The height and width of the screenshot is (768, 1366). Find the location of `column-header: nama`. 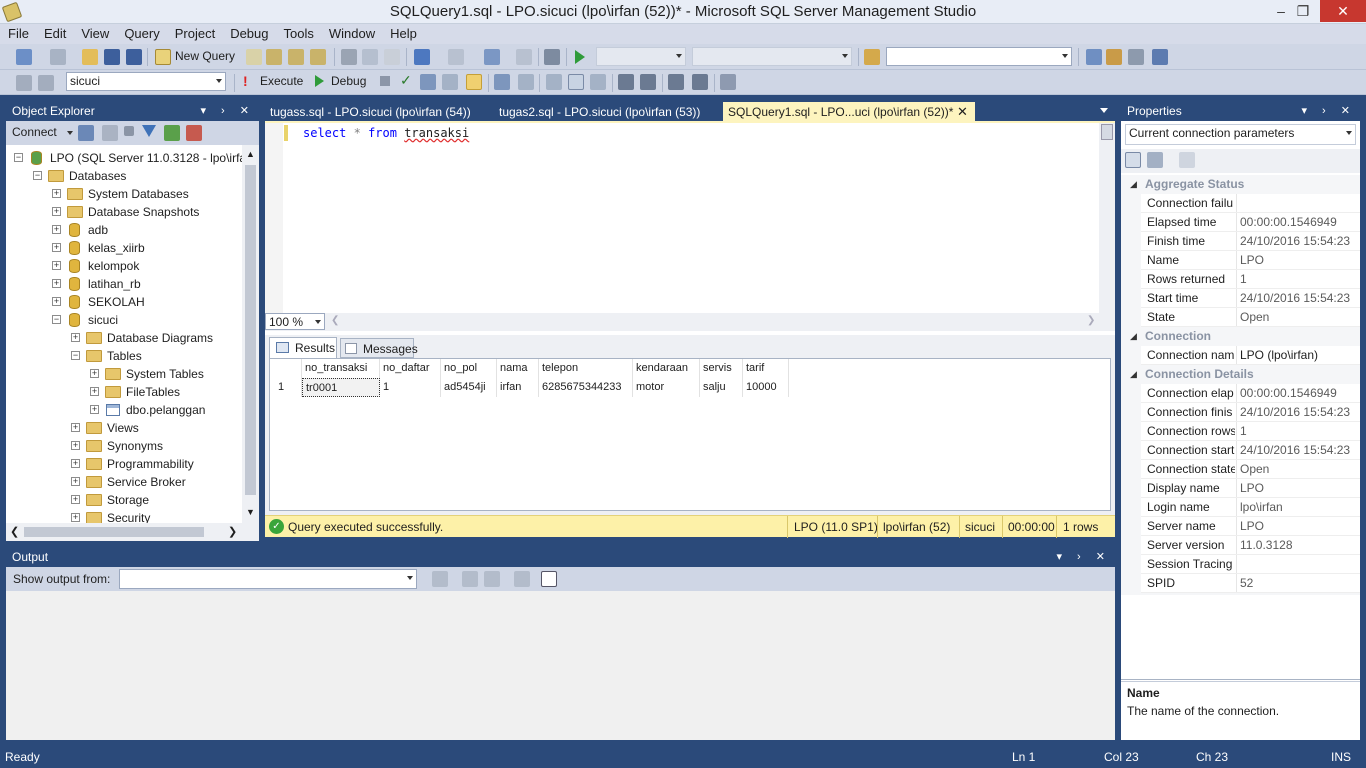

column-header: nama is located at coordinates (518, 368).